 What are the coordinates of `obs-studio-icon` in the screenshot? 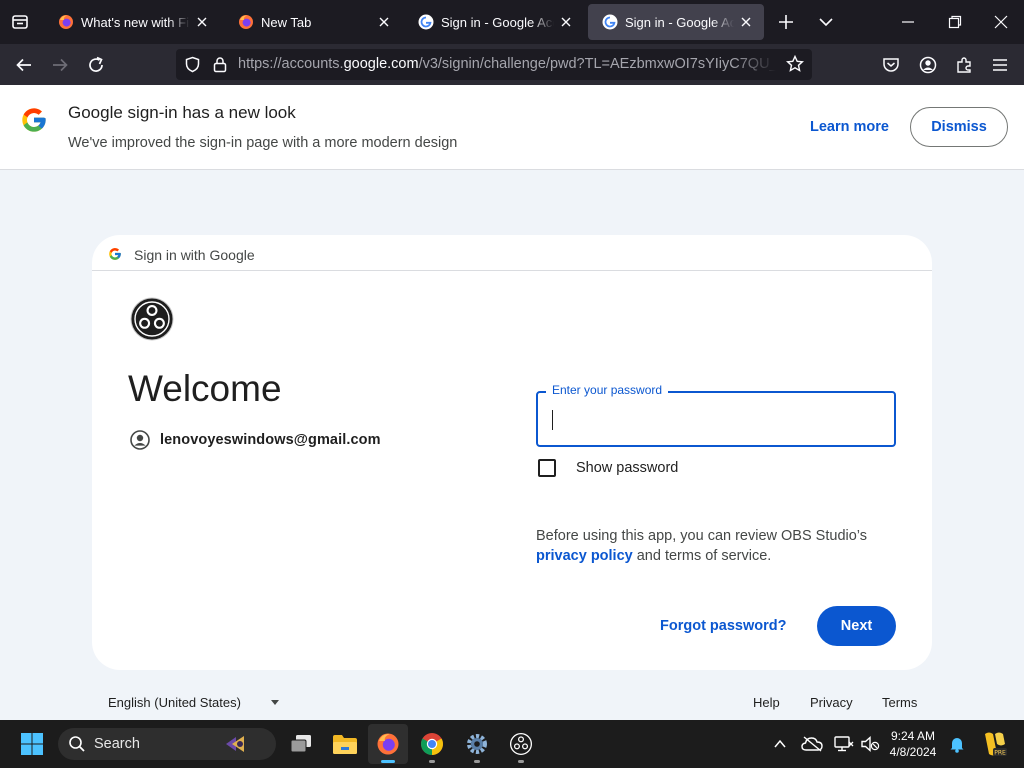 It's located at (521, 744).